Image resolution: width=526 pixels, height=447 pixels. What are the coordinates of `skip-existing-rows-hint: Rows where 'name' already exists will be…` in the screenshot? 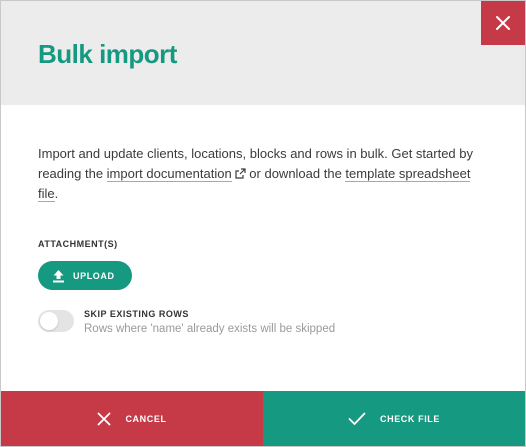 It's located at (210, 329).